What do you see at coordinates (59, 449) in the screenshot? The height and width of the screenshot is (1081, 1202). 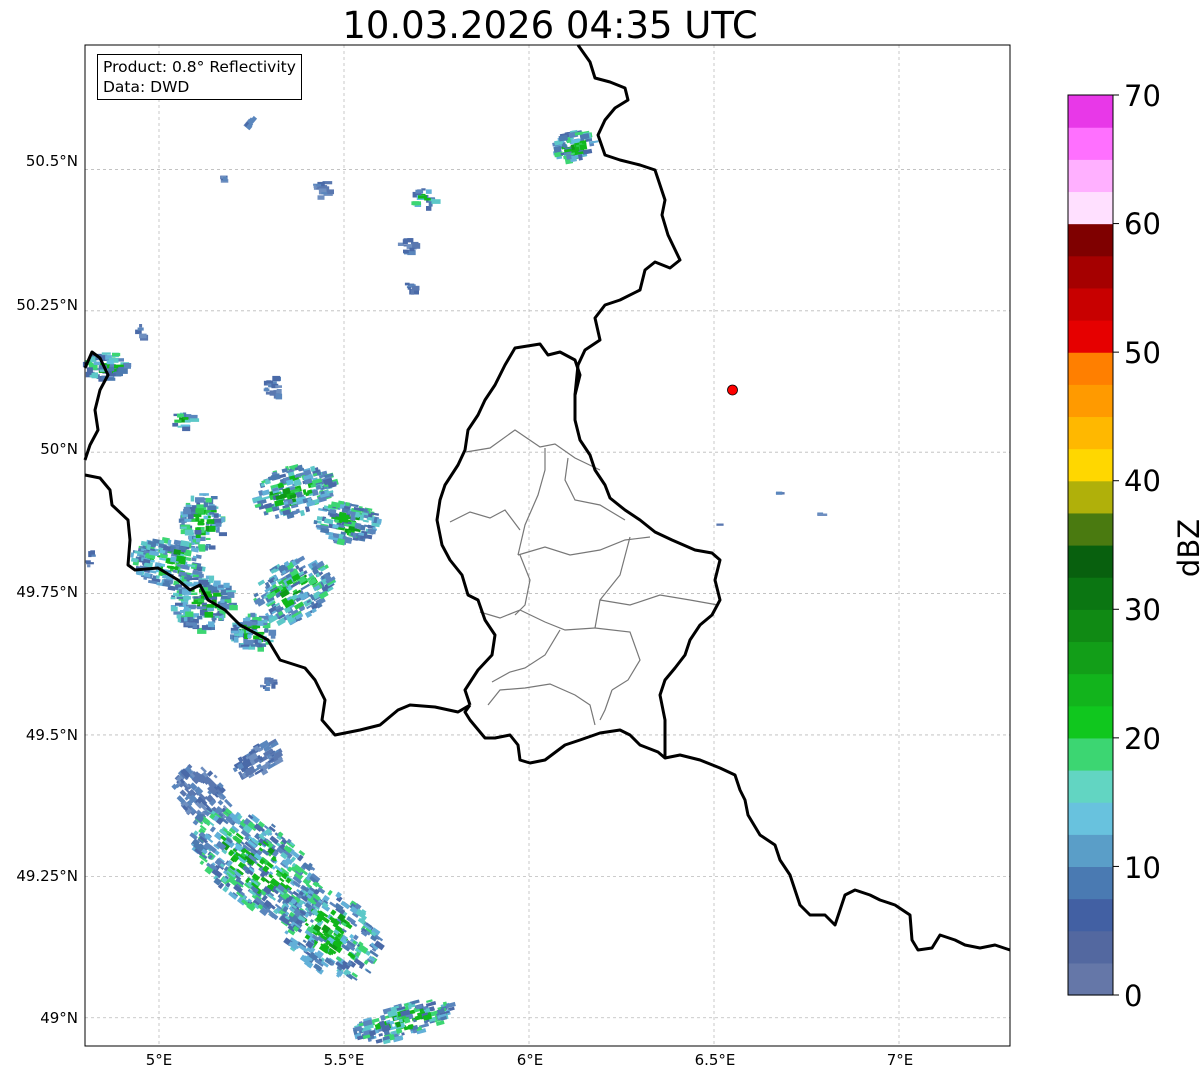 I see `lat-tick-label: 50°N` at bounding box center [59, 449].